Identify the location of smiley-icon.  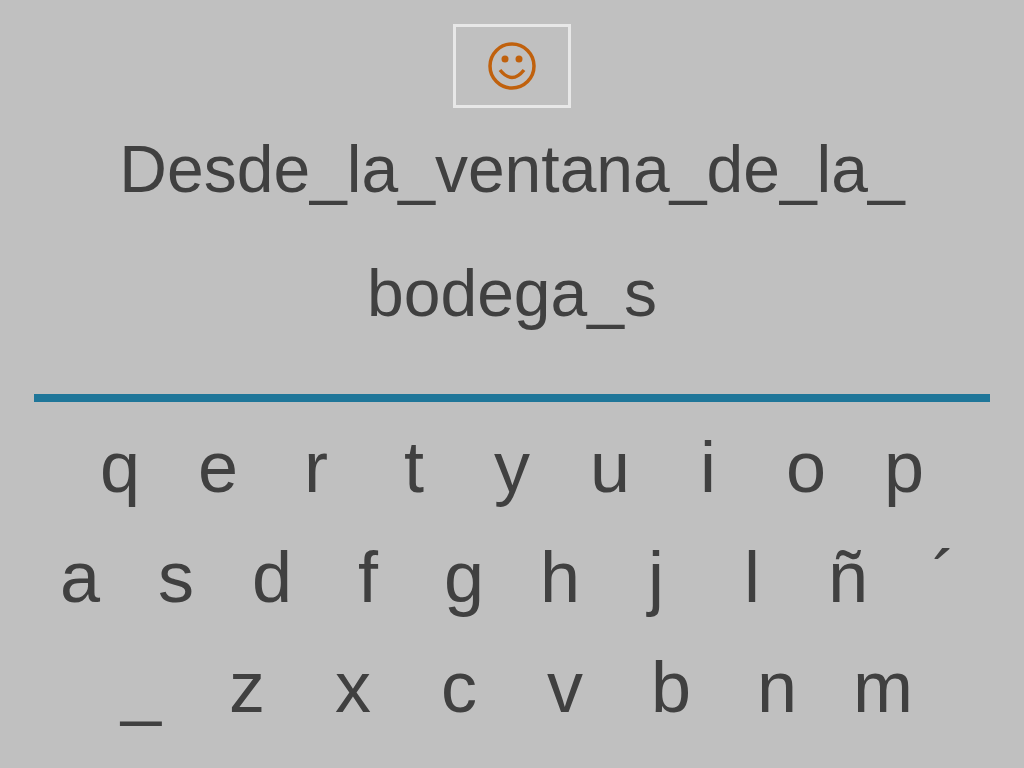
(512, 66).